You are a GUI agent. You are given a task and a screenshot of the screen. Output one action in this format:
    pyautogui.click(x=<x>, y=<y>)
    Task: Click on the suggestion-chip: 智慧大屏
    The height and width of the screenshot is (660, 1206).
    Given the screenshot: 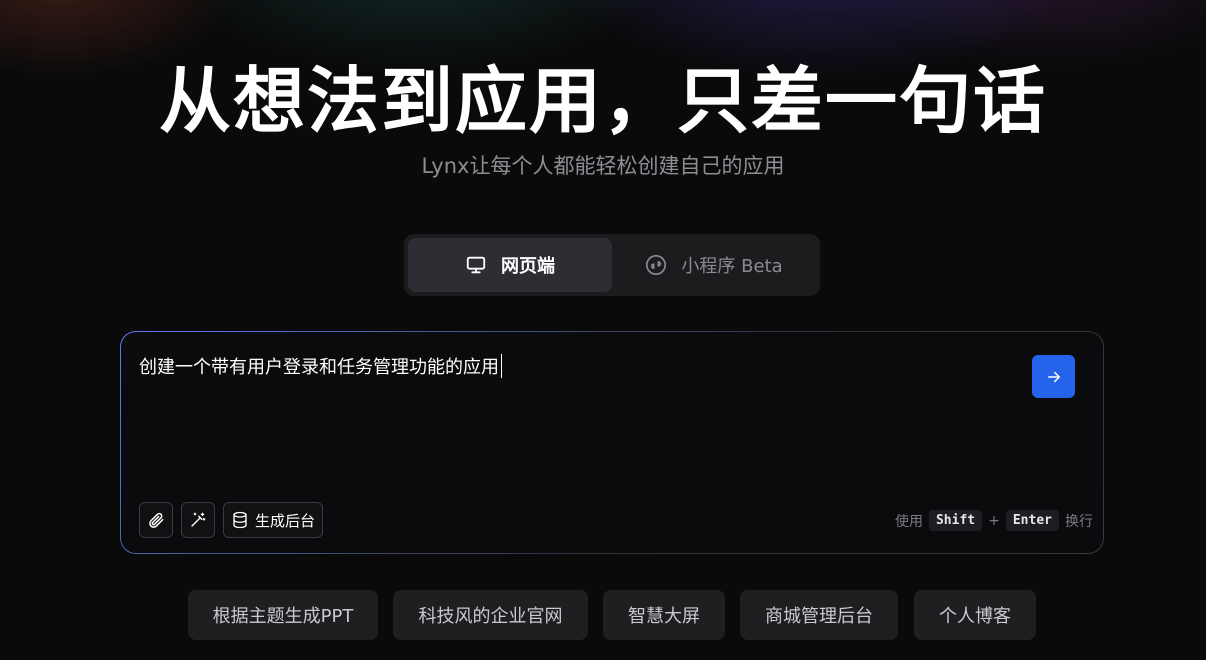 What is the action you would take?
    pyautogui.click(x=664, y=615)
    